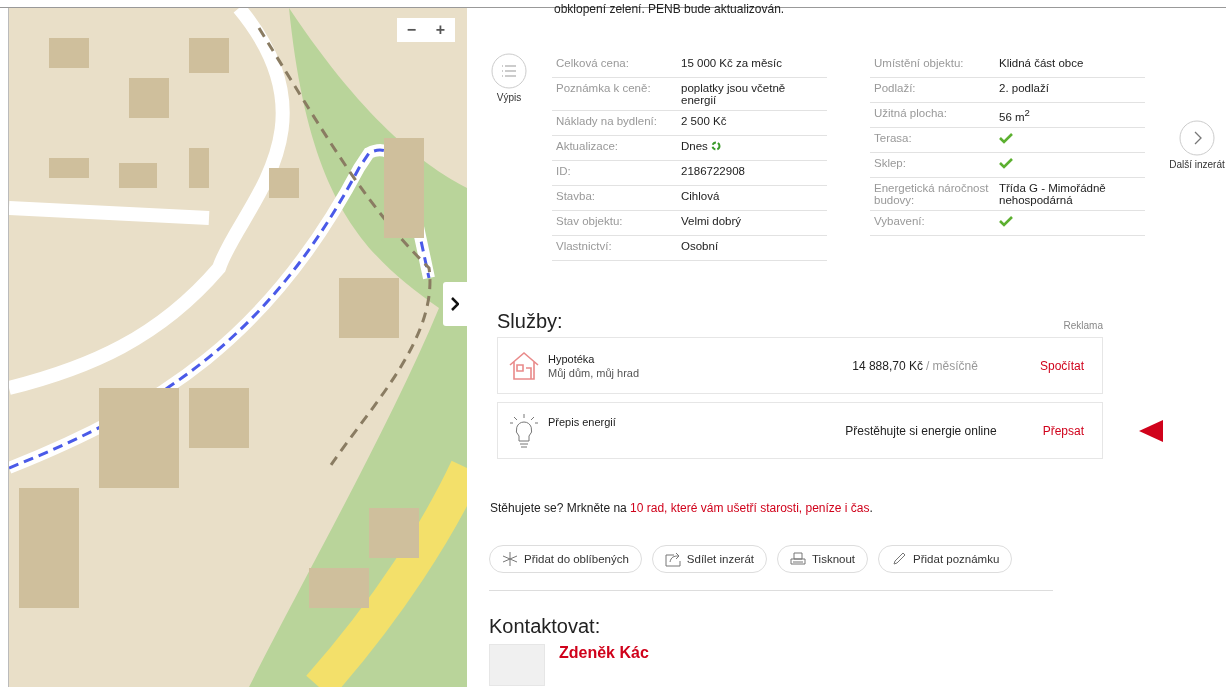  Describe the element at coordinates (798, 559) in the screenshot. I see `printer-icon` at that location.